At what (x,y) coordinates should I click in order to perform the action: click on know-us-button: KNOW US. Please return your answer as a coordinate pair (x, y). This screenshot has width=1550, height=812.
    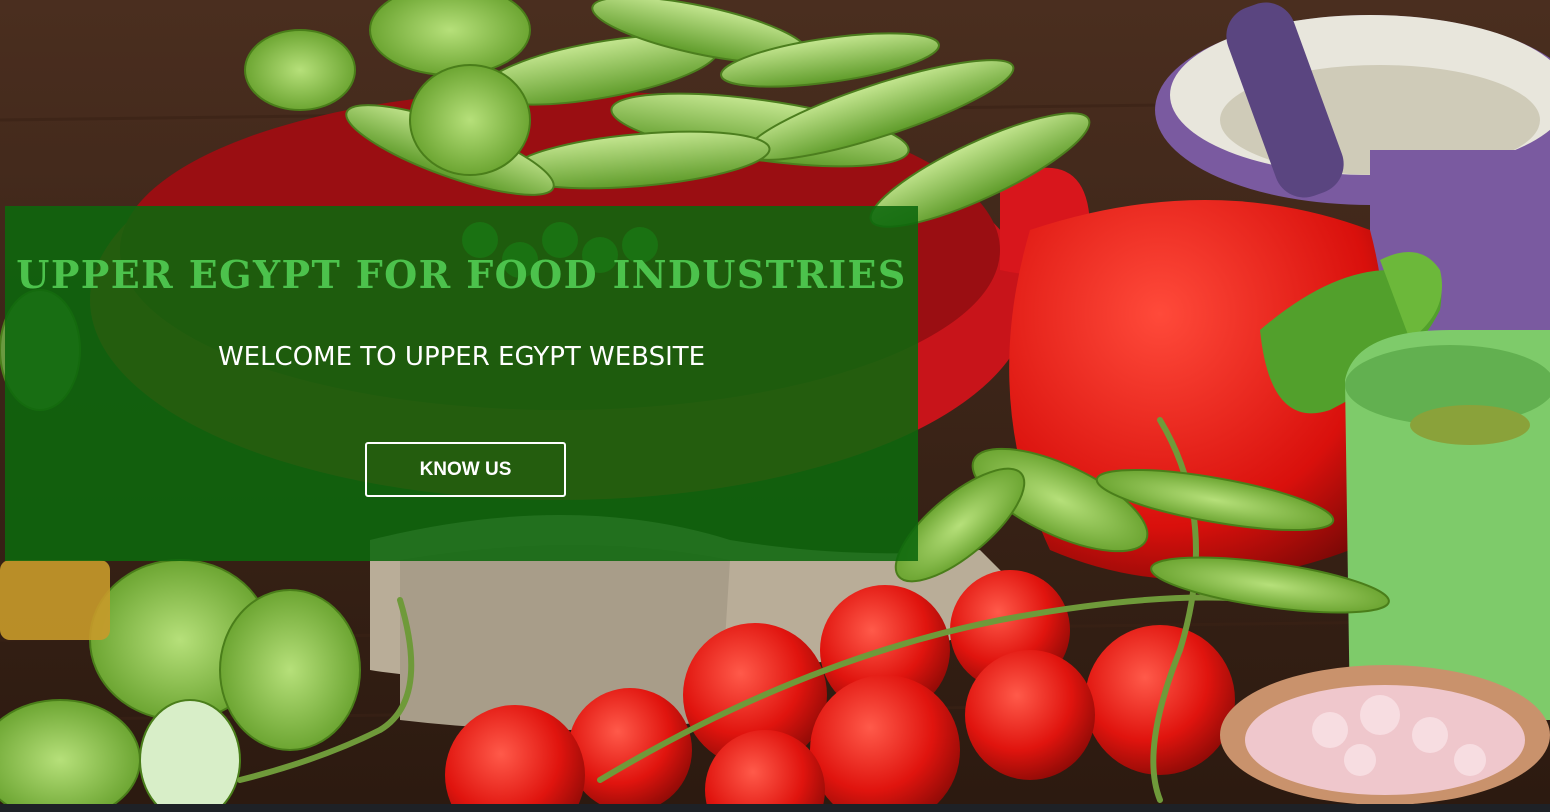
    Looking at the image, I should click on (465, 469).